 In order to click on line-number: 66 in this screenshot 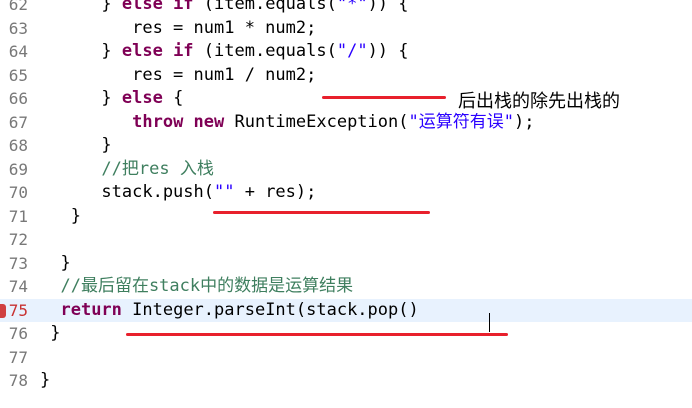, I will do `click(18, 98)`.